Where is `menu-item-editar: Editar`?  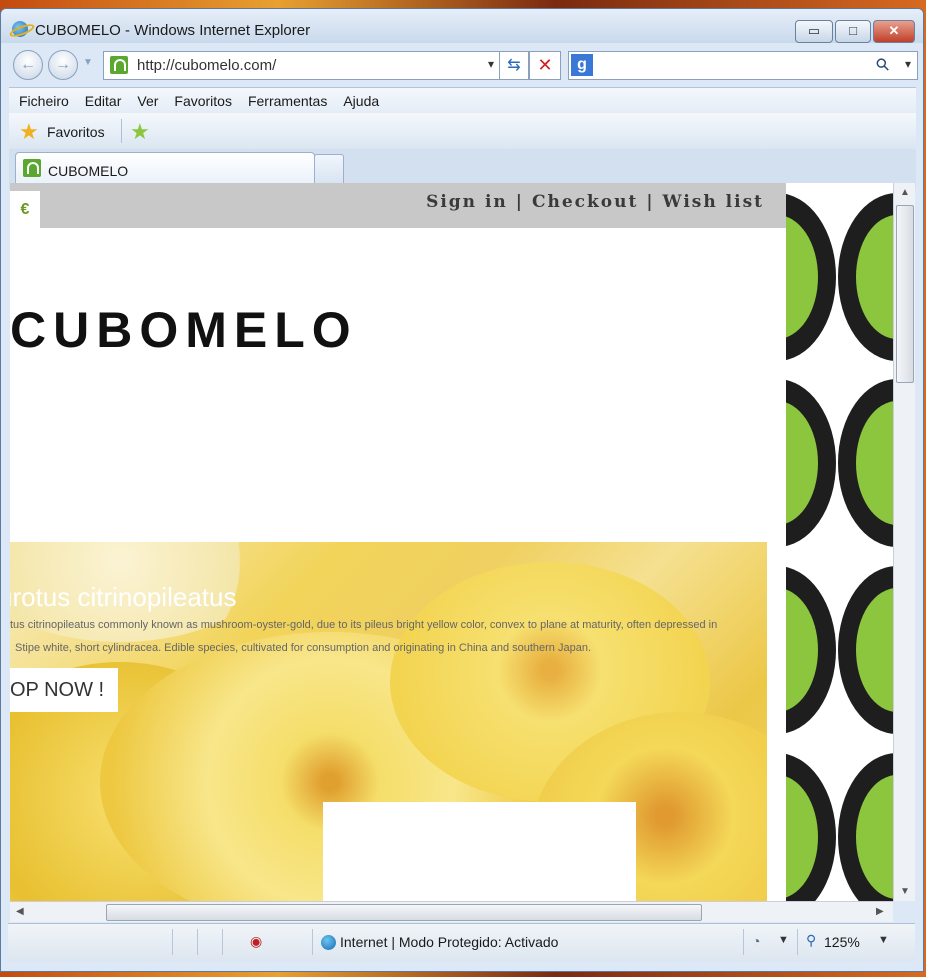 menu-item-editar: Editar is located at coordinates (103, 101).